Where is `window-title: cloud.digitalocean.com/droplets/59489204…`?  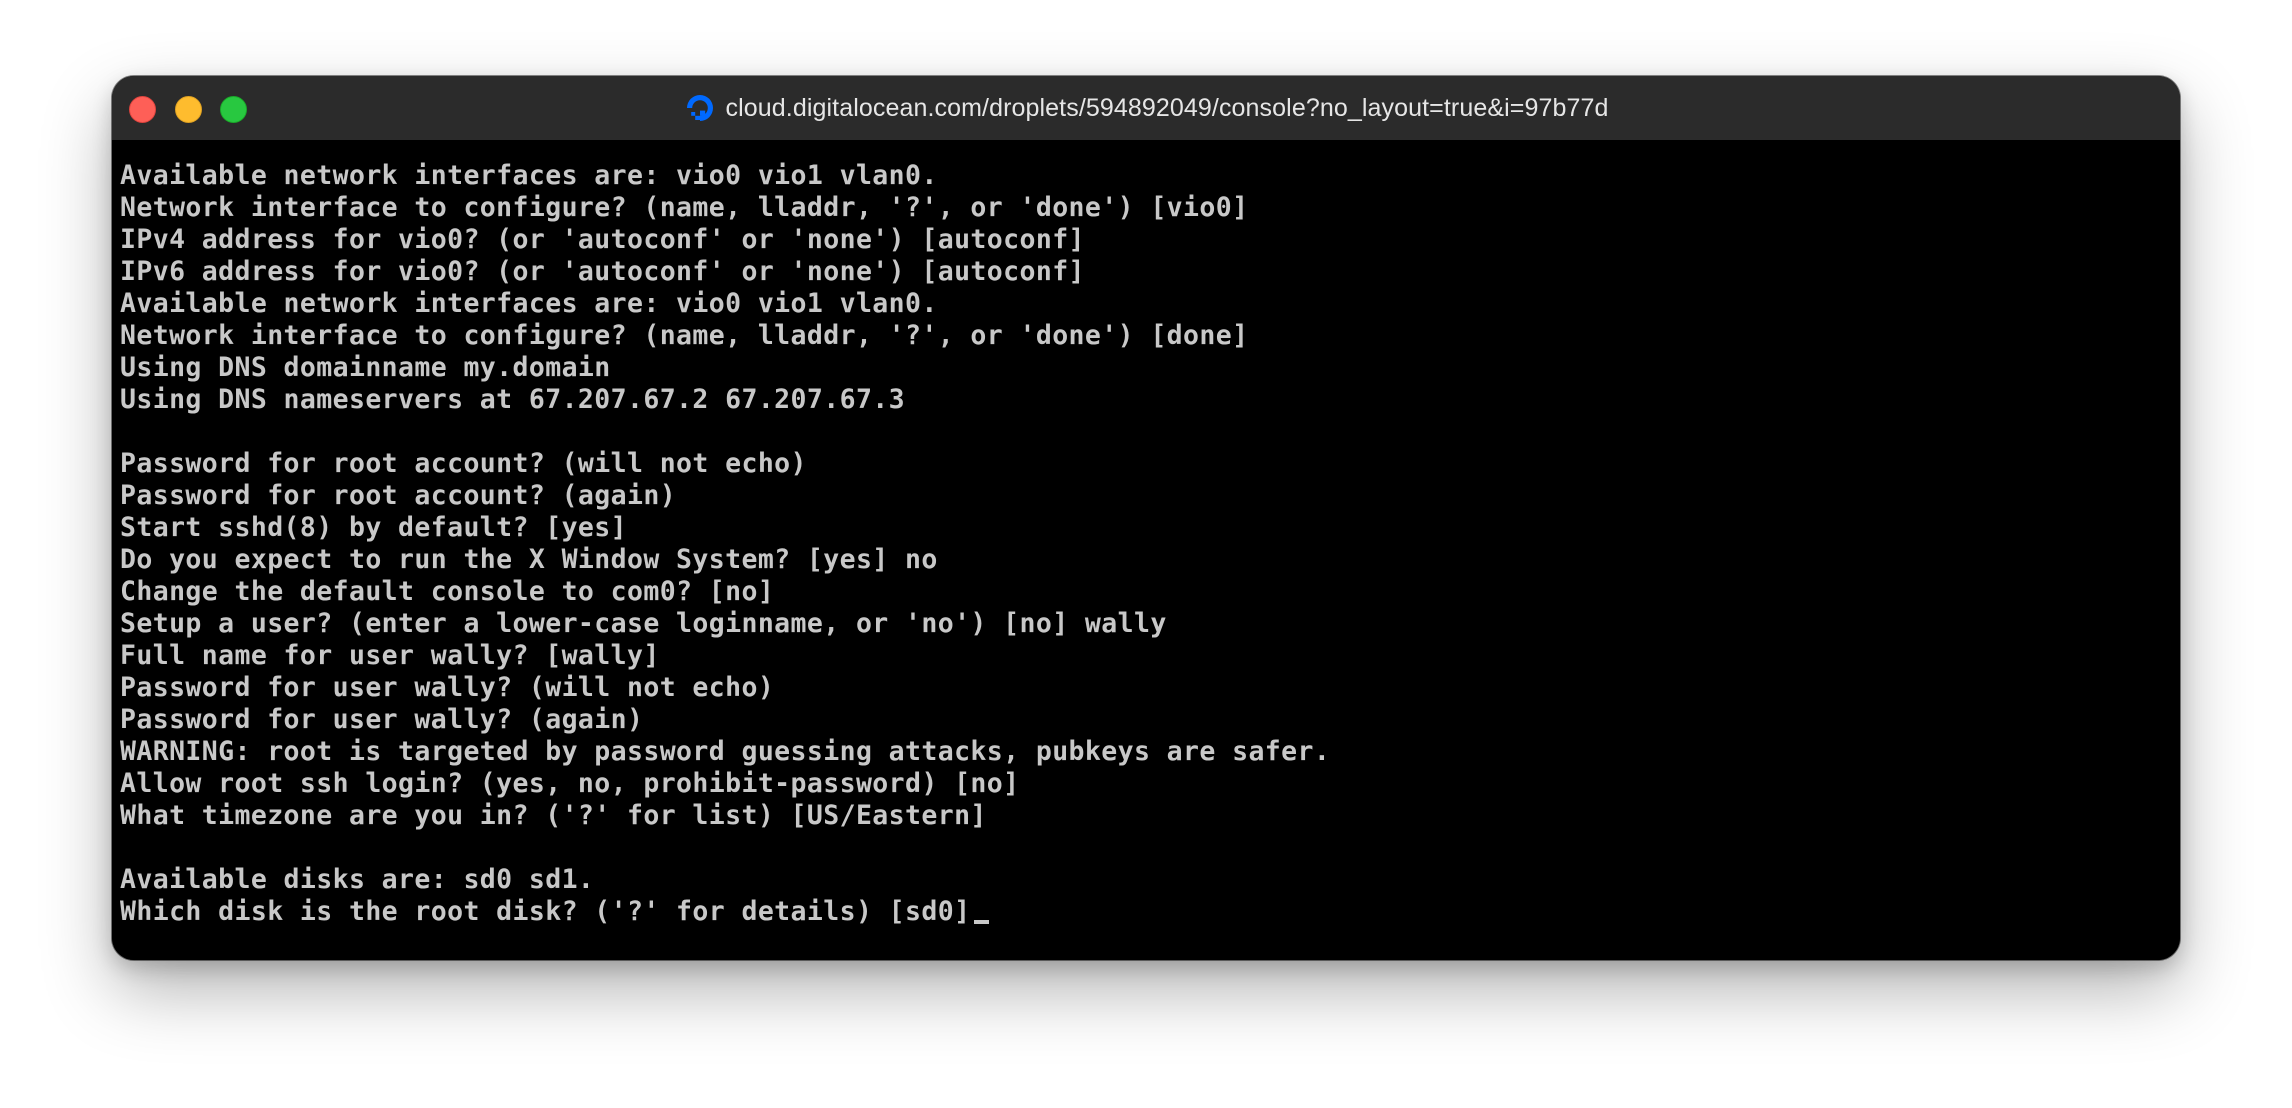
window-title: cloud.digitalocean.com/droplets/59489204… is located at coordinates (1146, 108).